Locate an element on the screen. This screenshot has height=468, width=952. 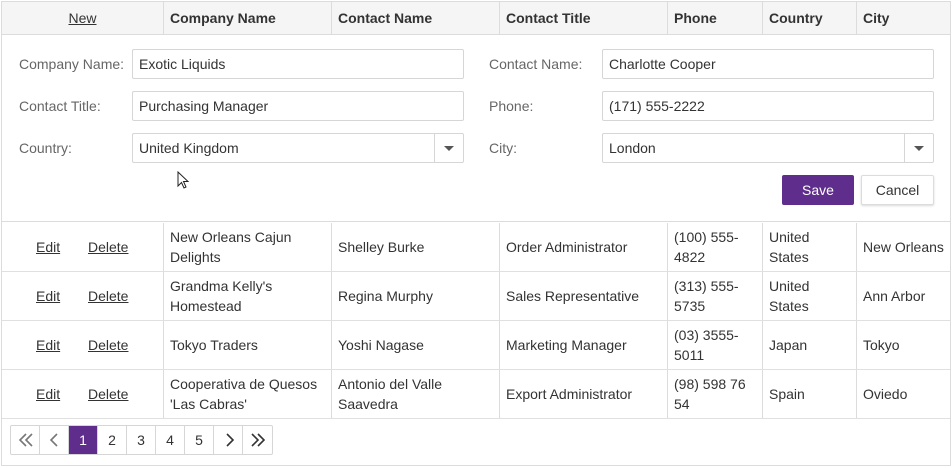
cell-city: Ann Arbor is located at coordinates (894, 296).